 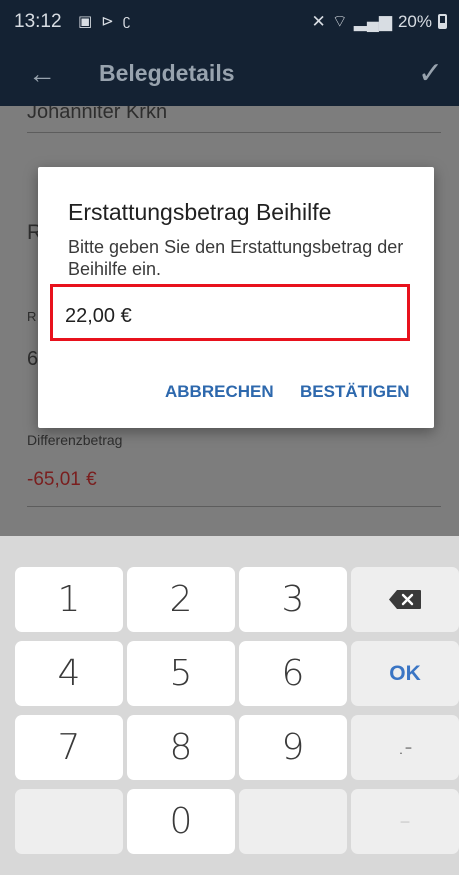 What do you see at coordinates (229, 22) in the screenshot?
I see `status-bar: 13:12 ▣ ⊳ ʗ ✕ ⌔ ▂▄▆ 20%` at bounding box center [229, 22].